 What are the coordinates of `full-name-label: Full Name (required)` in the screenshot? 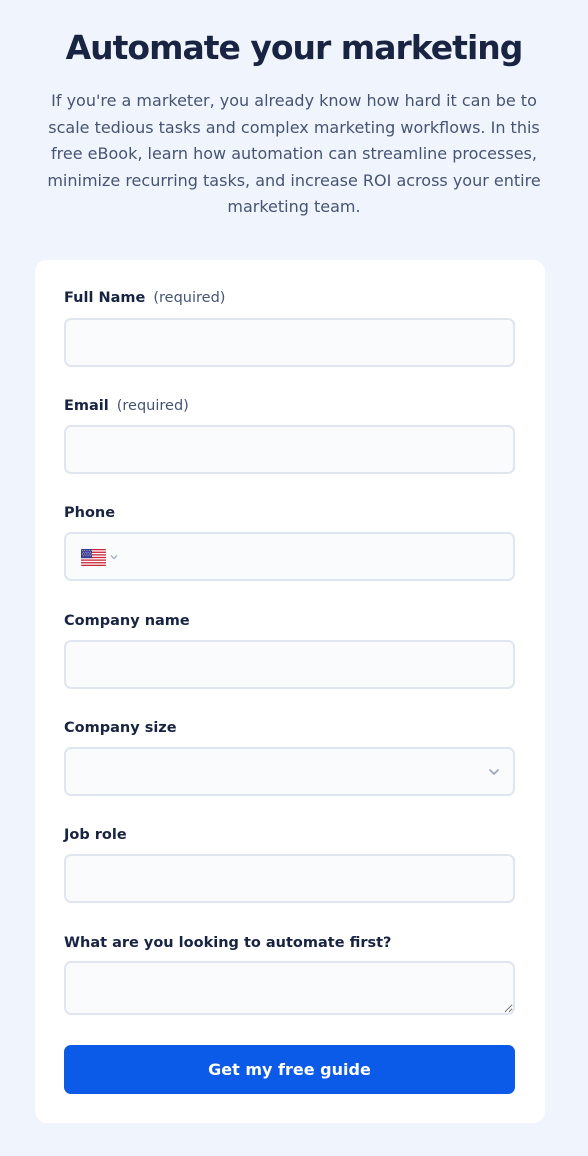 It's located at (144, 298).